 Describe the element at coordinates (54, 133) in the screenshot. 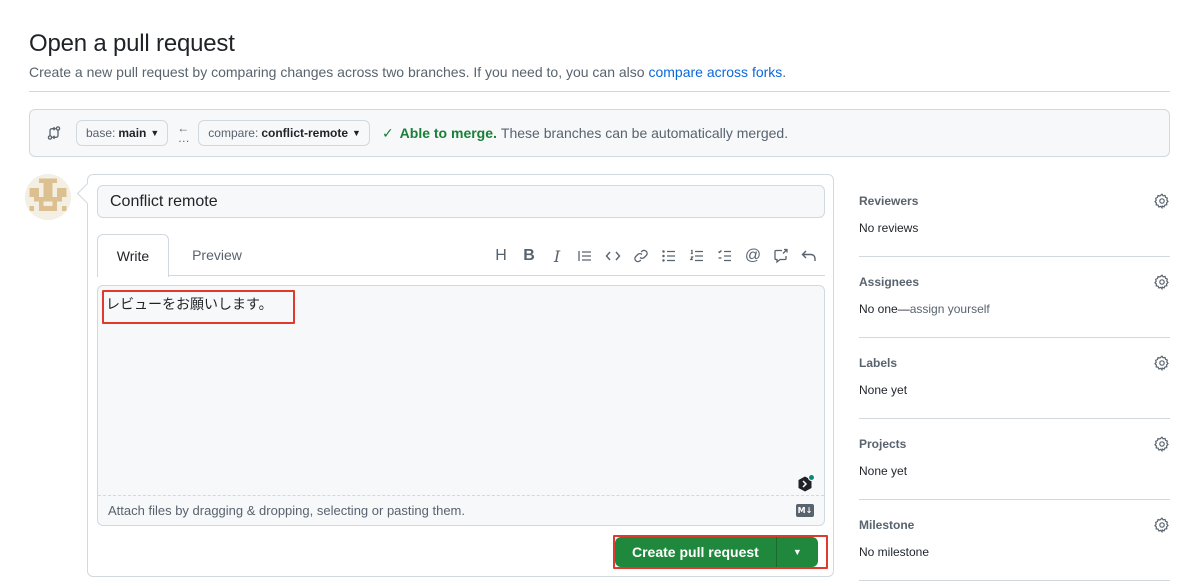

I see `git-compare-icon` at that location.